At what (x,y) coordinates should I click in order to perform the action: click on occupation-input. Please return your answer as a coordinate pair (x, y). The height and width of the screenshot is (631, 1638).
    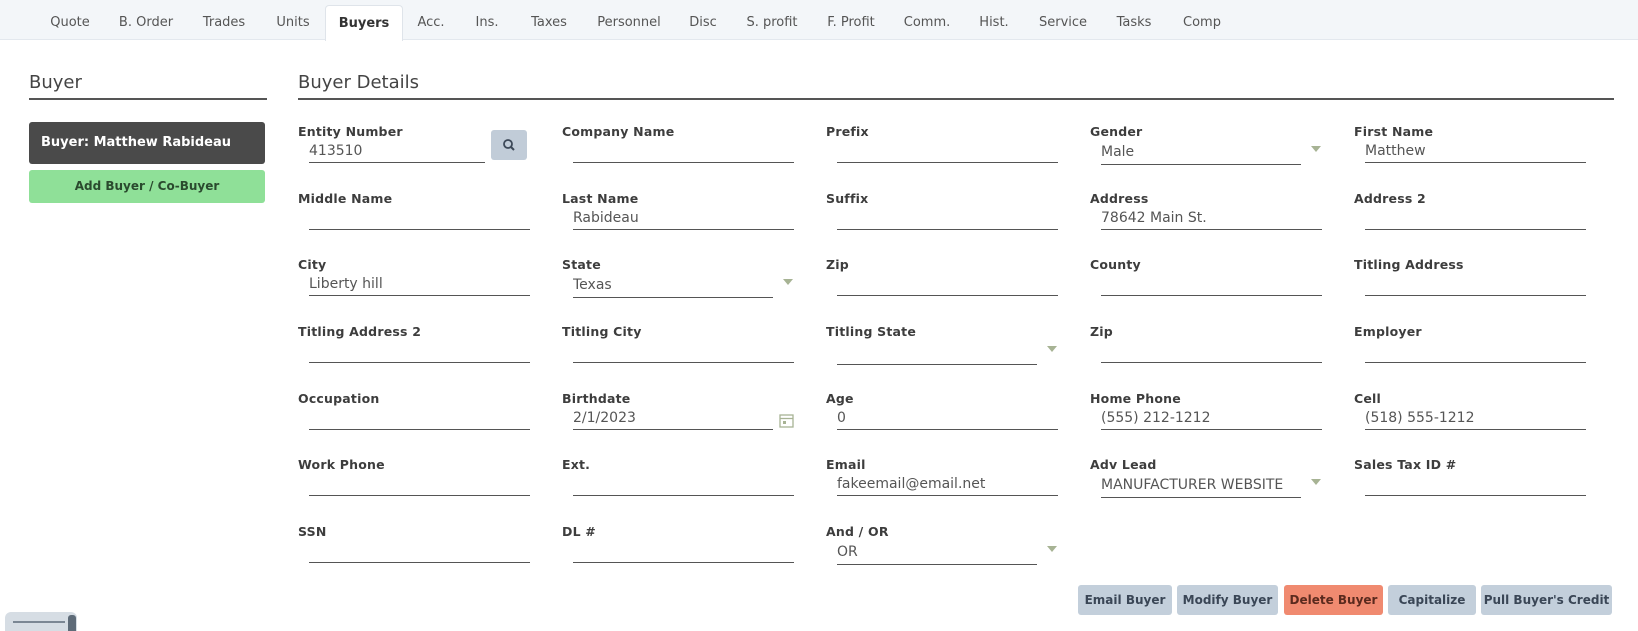
    Looking at the image, I should click on (419, 418).